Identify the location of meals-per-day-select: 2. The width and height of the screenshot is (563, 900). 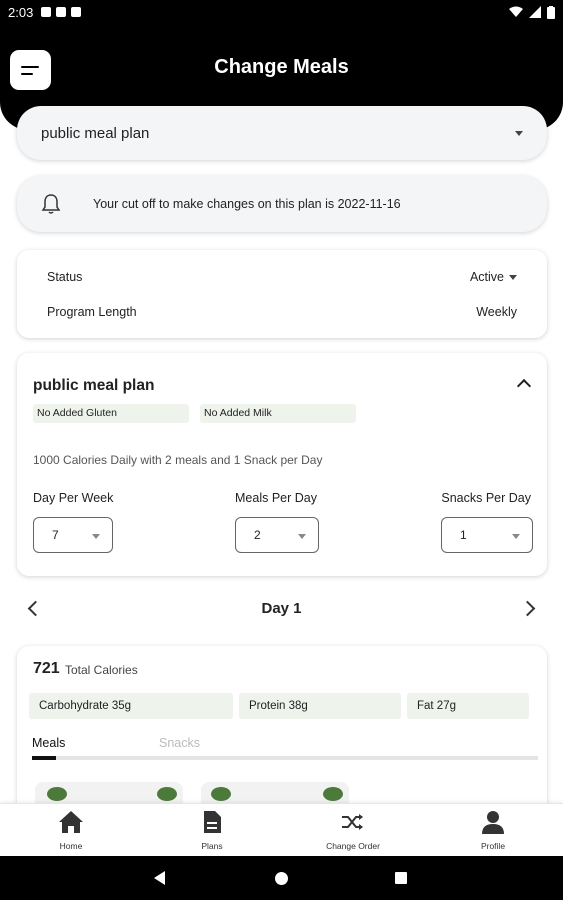
(277, 535).